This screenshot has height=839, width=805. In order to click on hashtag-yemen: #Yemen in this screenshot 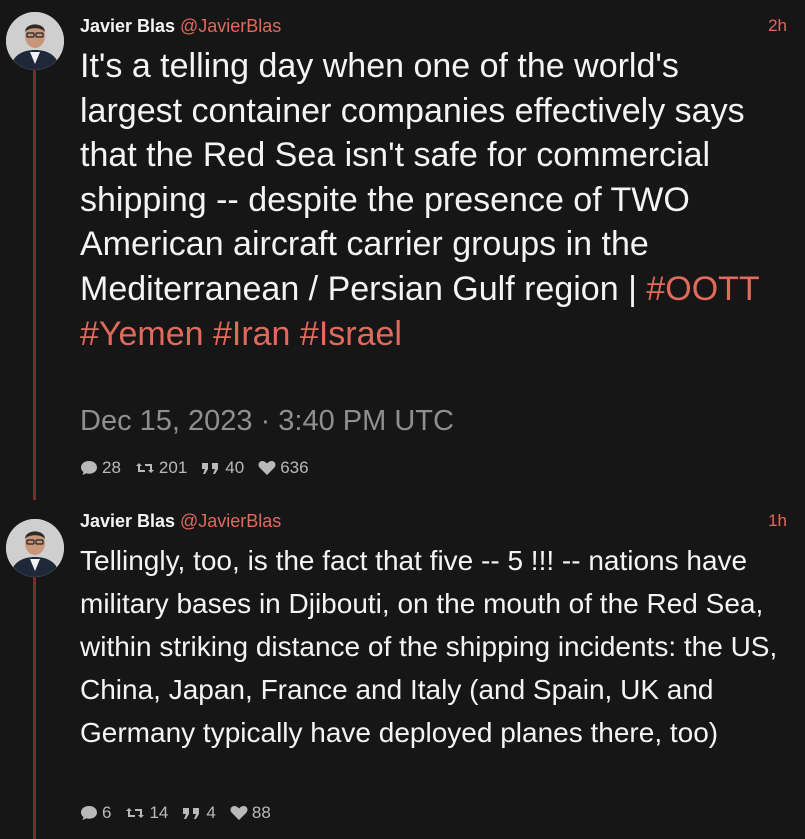, I will do `click(142, 334)`.